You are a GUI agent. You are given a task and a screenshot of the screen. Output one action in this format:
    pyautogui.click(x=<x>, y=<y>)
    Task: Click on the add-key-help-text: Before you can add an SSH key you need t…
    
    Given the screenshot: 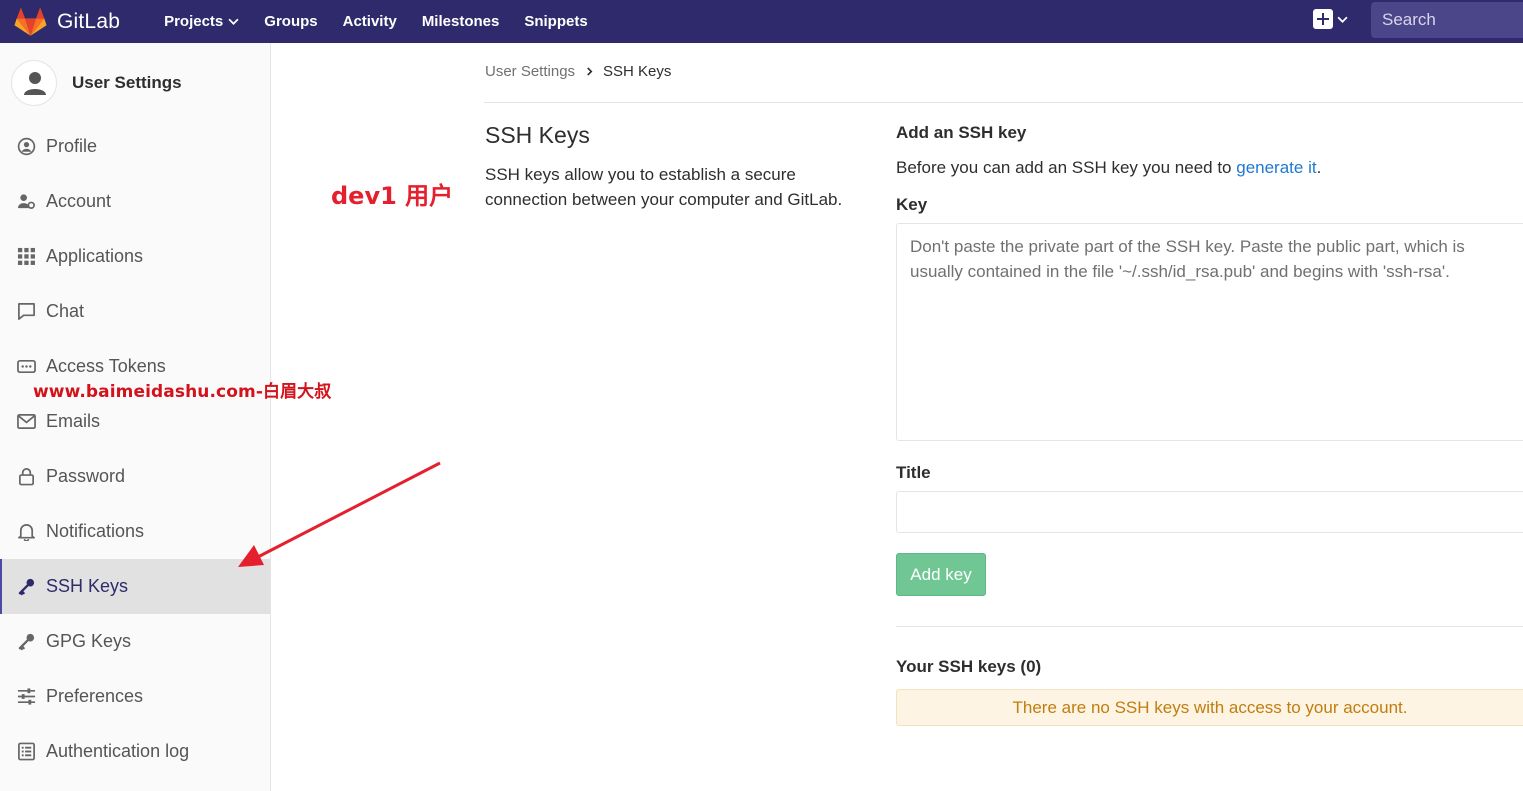 What is the action you would take?
    pyautogui.click(x=1066, y=167)
    